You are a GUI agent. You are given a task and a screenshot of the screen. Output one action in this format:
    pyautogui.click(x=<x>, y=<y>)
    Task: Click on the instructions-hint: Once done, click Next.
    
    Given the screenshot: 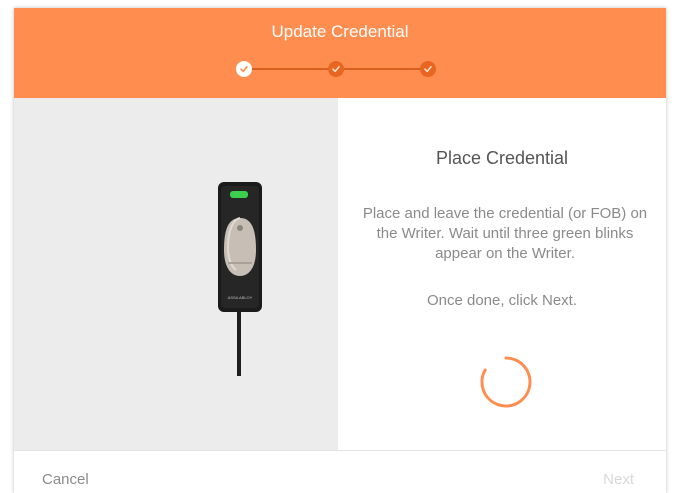 What is the action you would take?
    pyautogui.click(x=502, y=300)
    